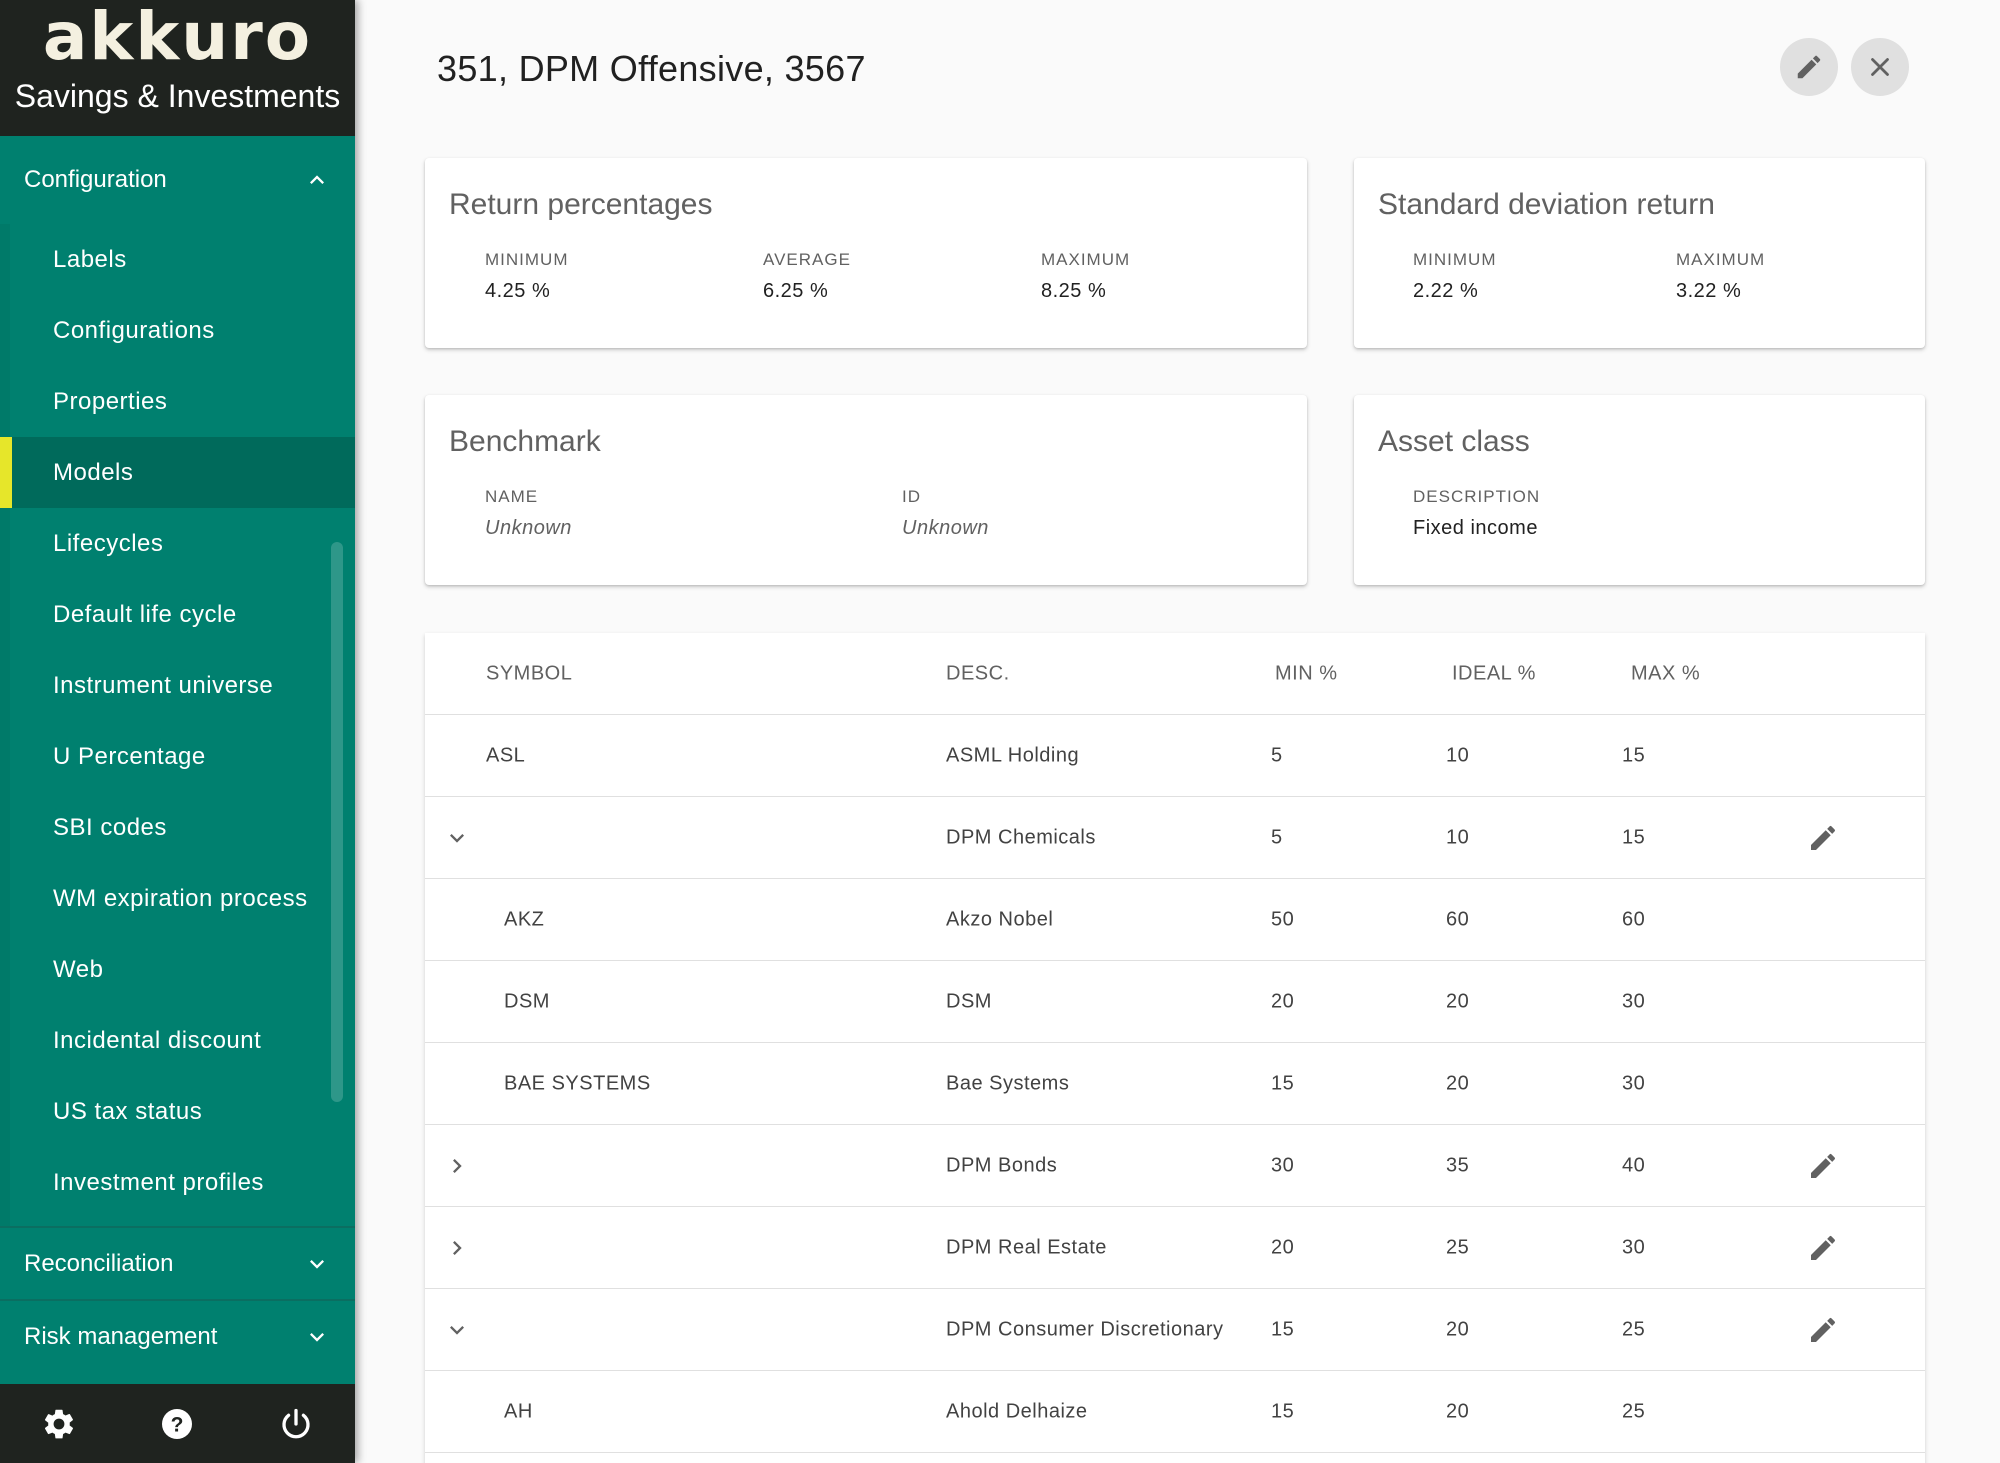  What do you see at coordinates (1175, 920) in the screenshot?
I see `table-row-child: AKZ Akzo Nobel 50 60 60` at bounding box center [1175, 920].